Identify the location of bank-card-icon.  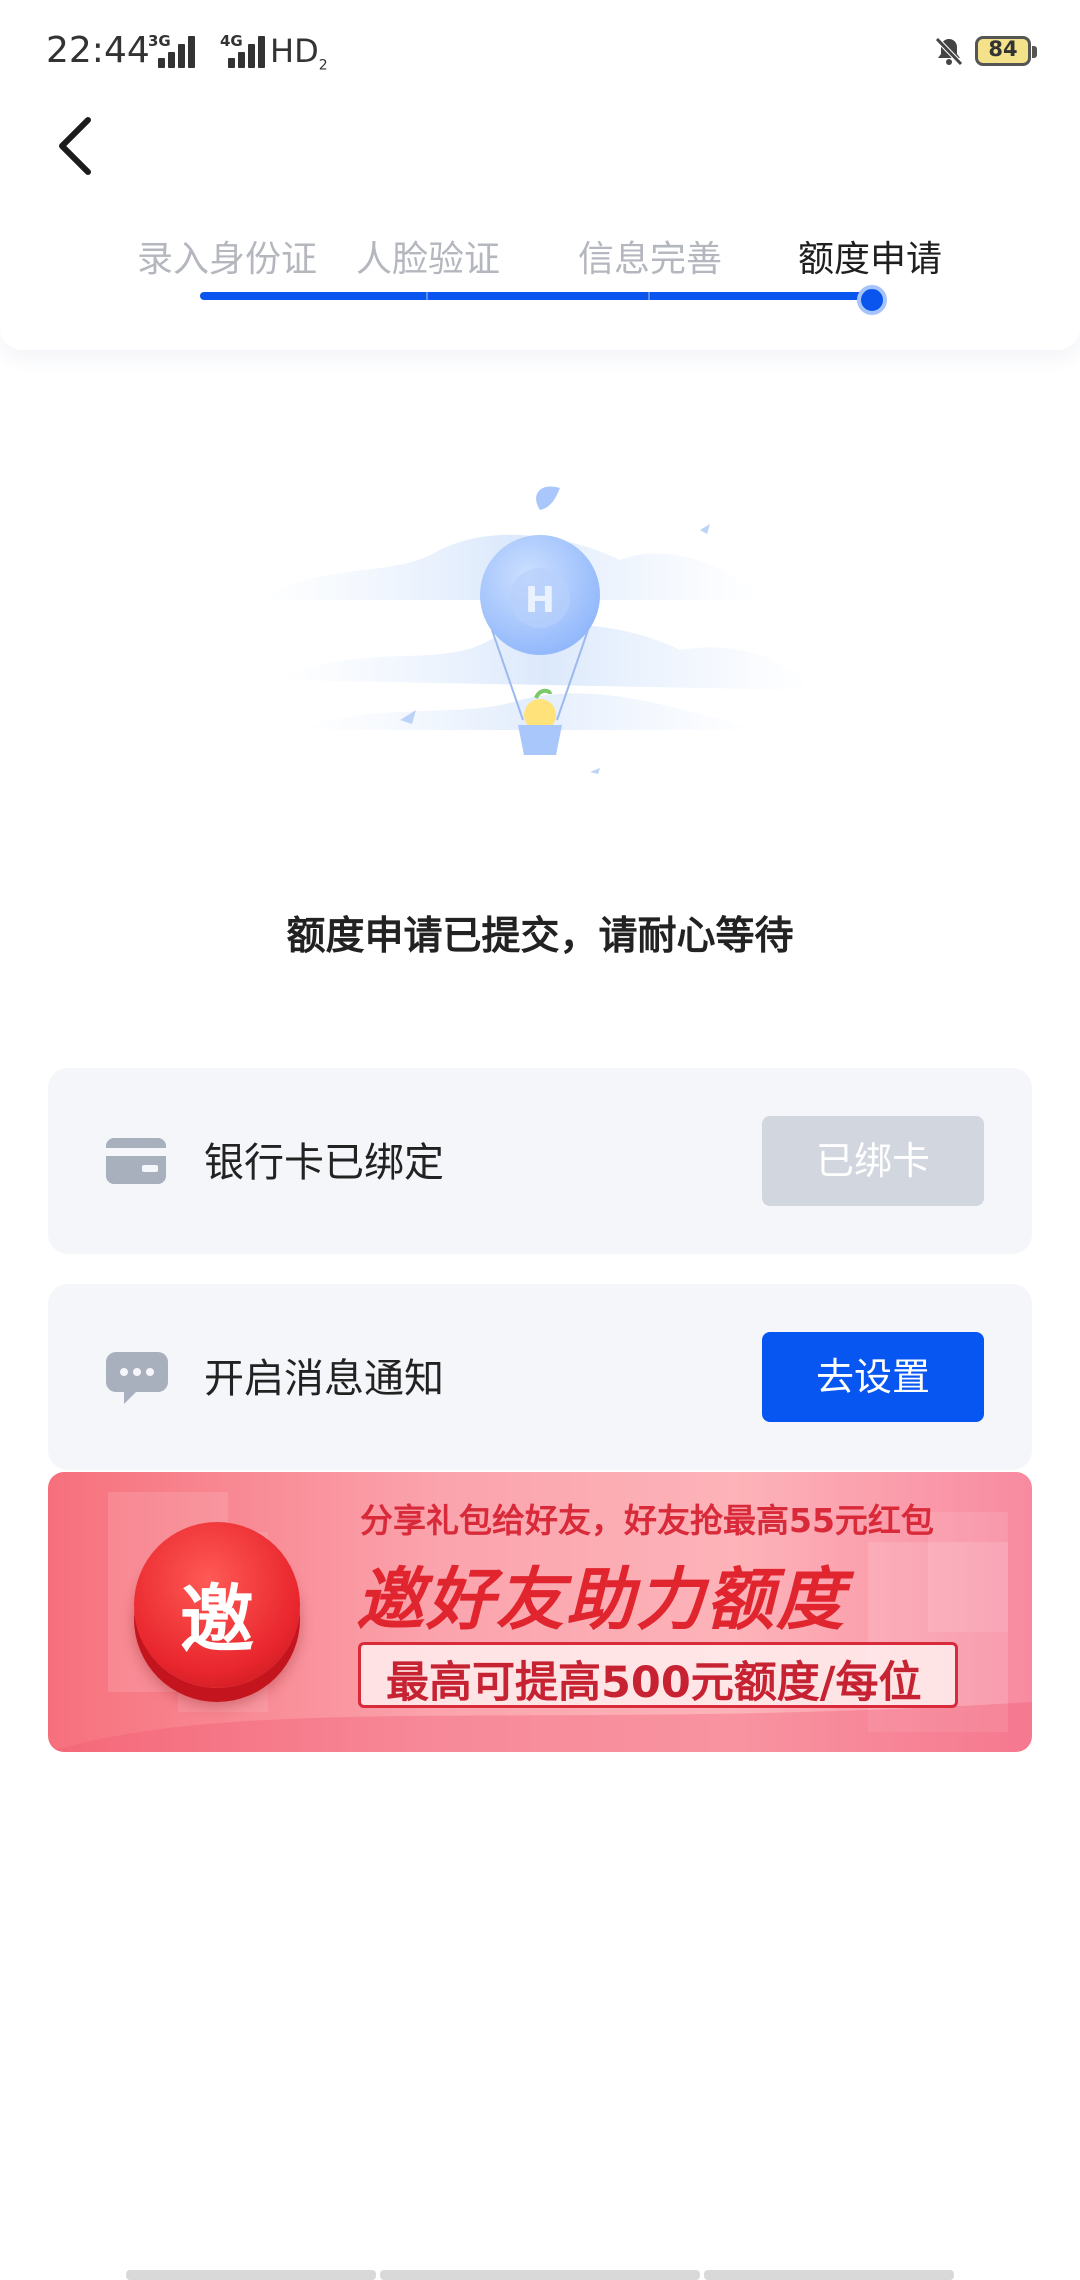
(136, 1161).